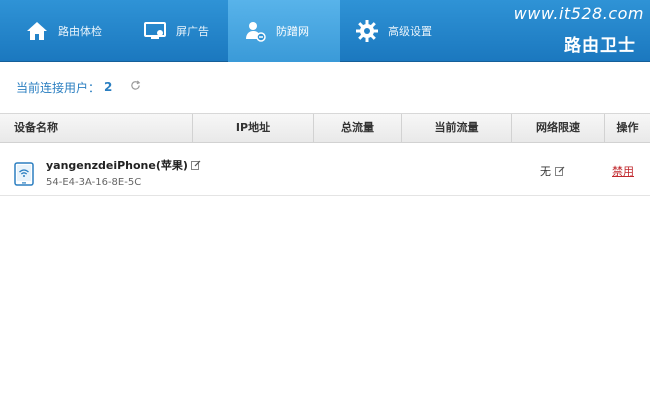  What do you see at coordinates (255, 31) in the screenshot?
I see `user-shield-icon` at bounding box center [255, 31].